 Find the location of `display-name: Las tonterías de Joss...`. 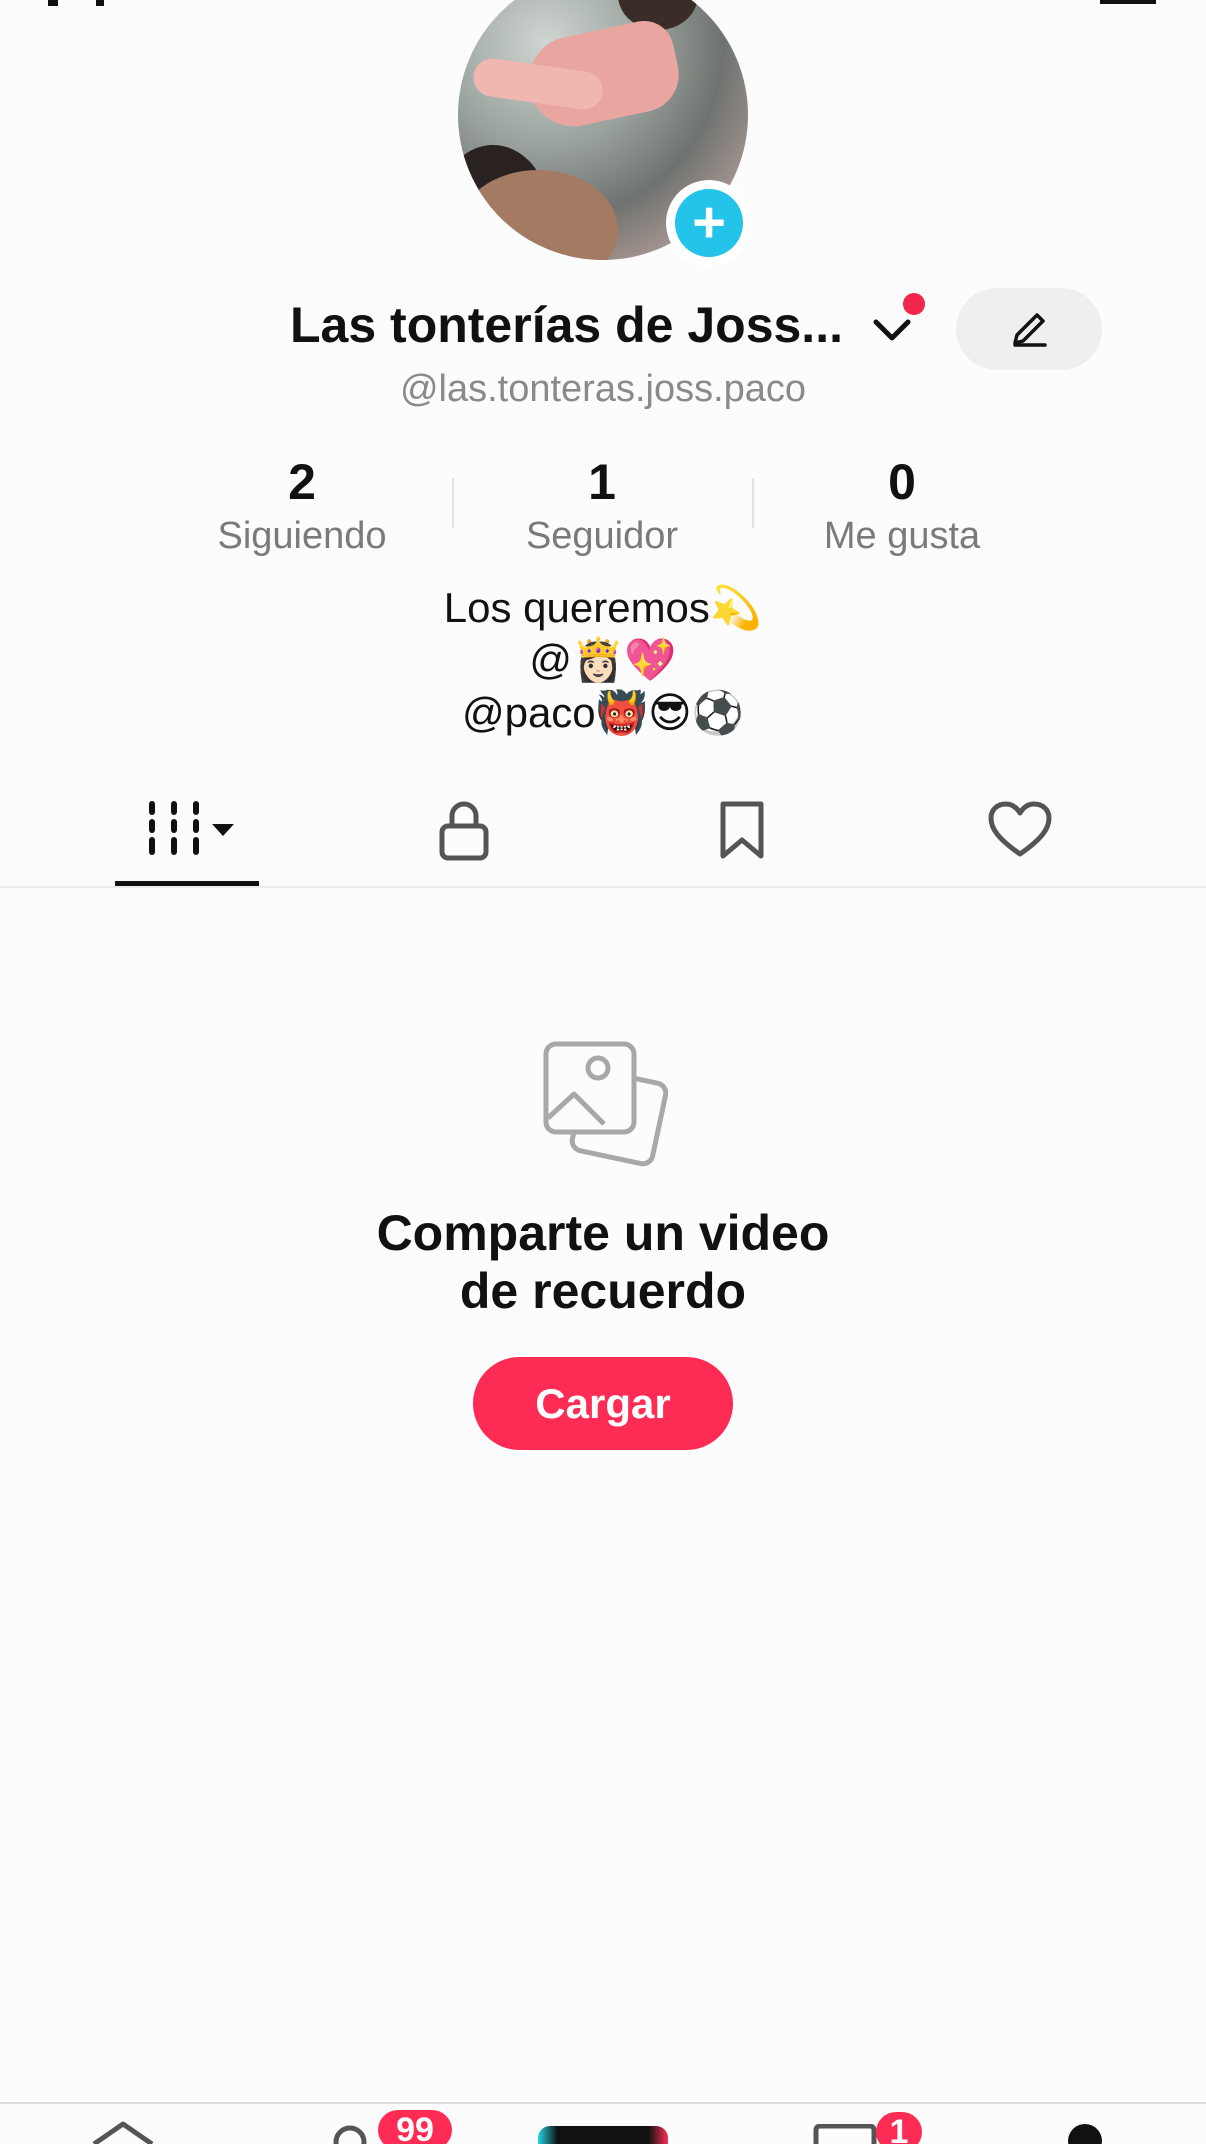

display-name: Las tonterías de Joss... is located at coordinates (566, 325).